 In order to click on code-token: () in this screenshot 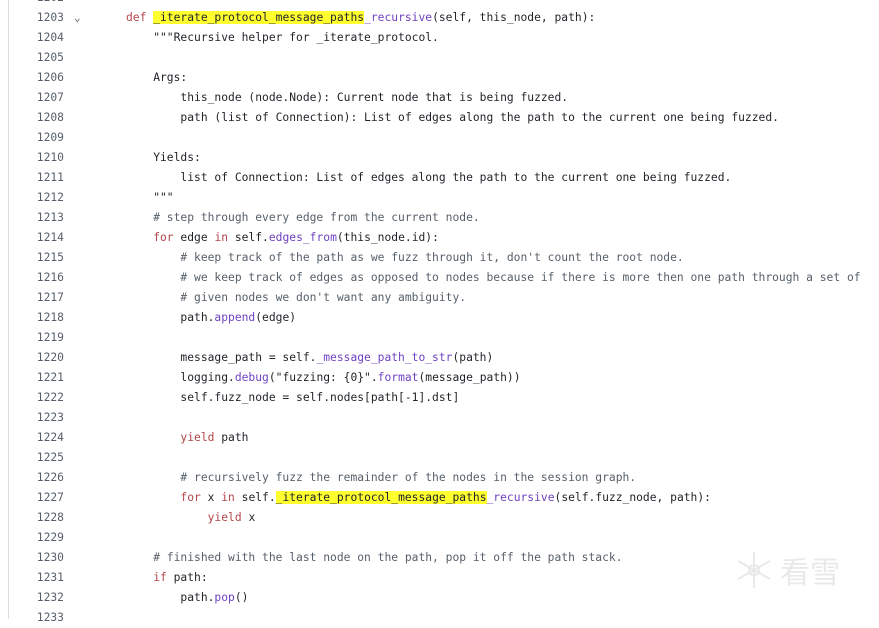, I will do `click(241, 597)`.